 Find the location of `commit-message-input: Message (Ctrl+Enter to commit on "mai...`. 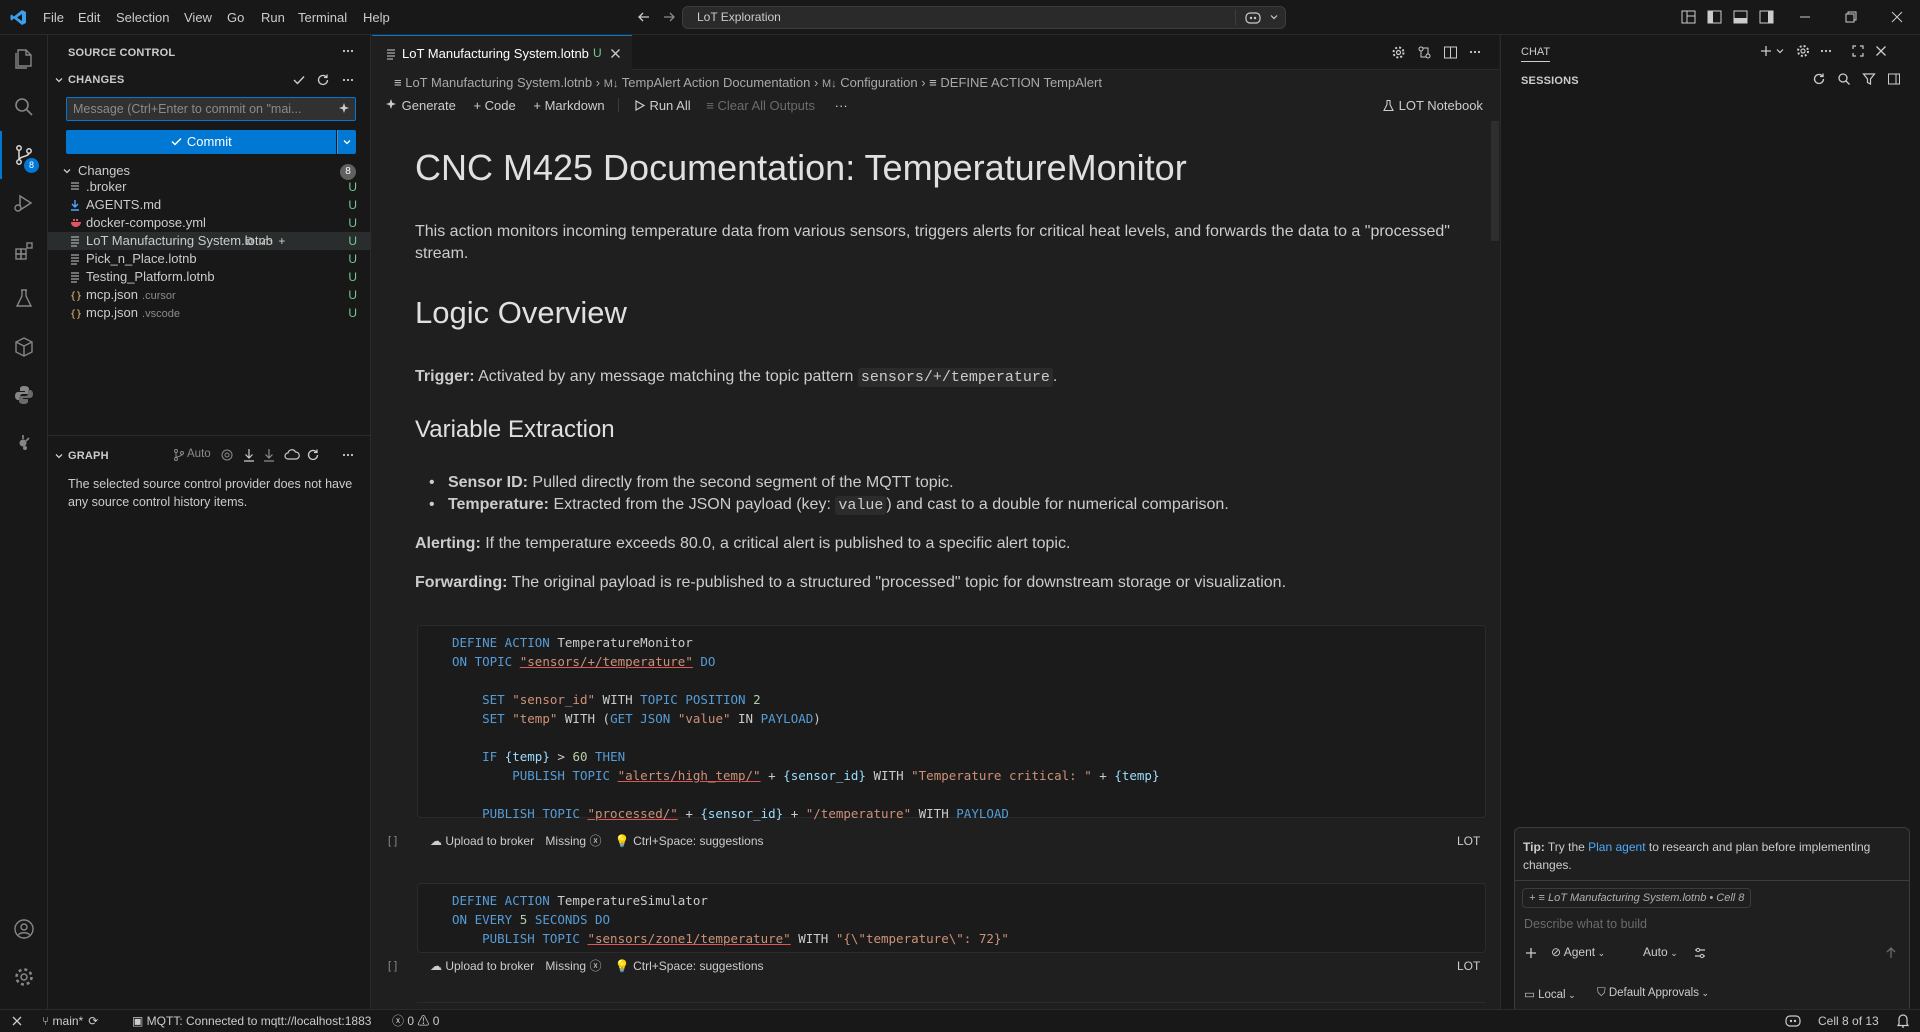

commit-message-input: Message (Ctrl+Enter to commit on "mai... is located at coordinates (211, 109).